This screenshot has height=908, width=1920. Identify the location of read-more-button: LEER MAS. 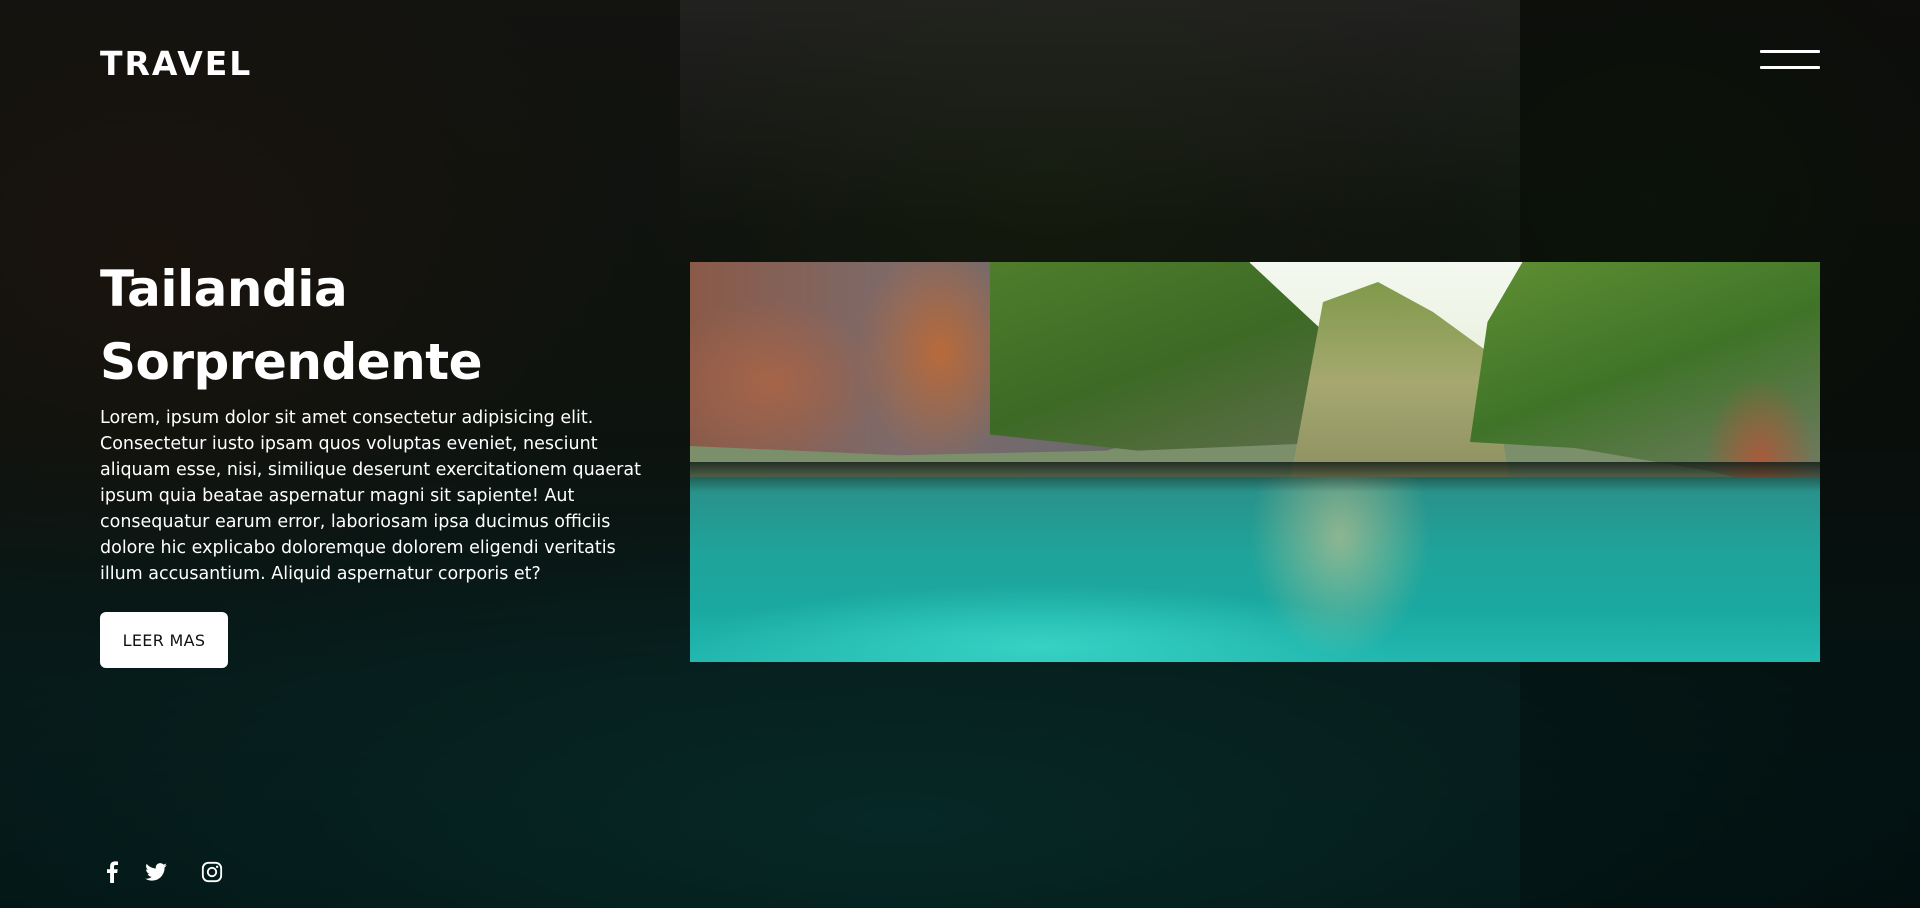
(164, 640).